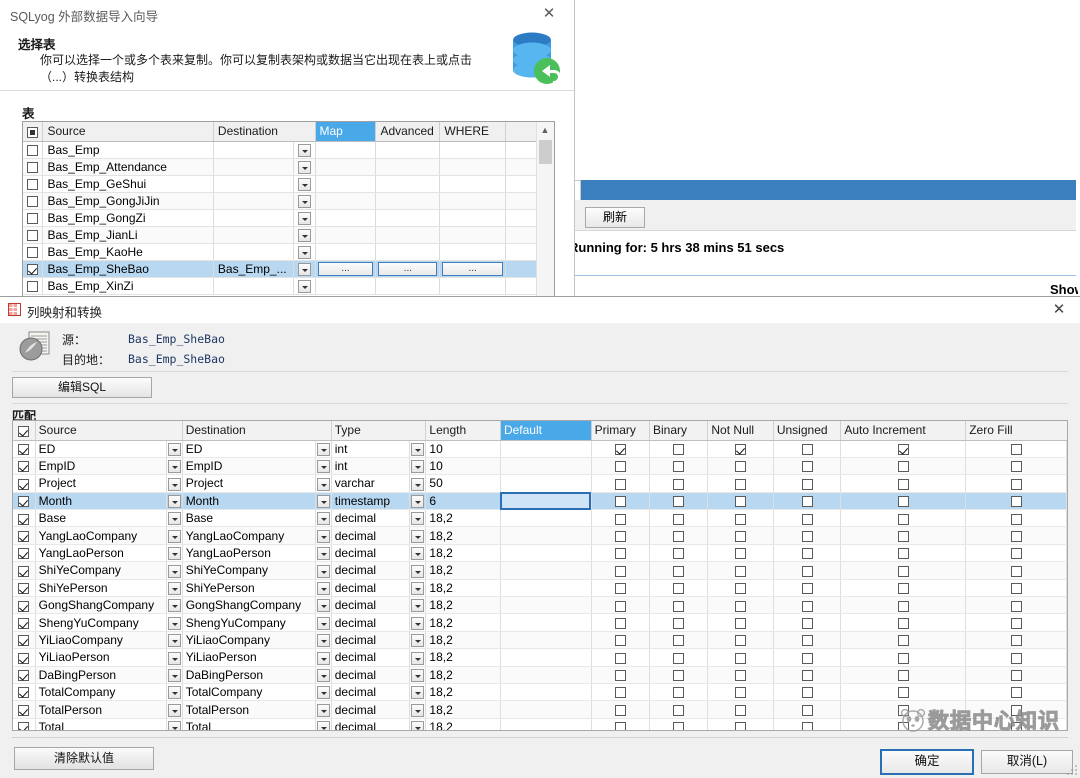 This screenshot has height=778, width=1080. Describe the element at coordinates (540, 449) in the screenshot. I see `mapping-row: ED ED int 10` at that location.